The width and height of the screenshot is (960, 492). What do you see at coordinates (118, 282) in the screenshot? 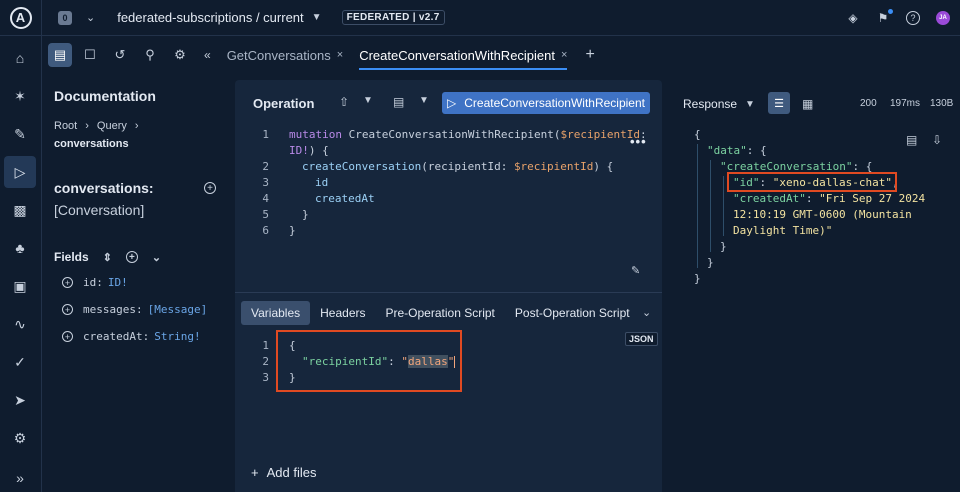
I see `field-item-type: ID!` at bounding box center [118, 282].